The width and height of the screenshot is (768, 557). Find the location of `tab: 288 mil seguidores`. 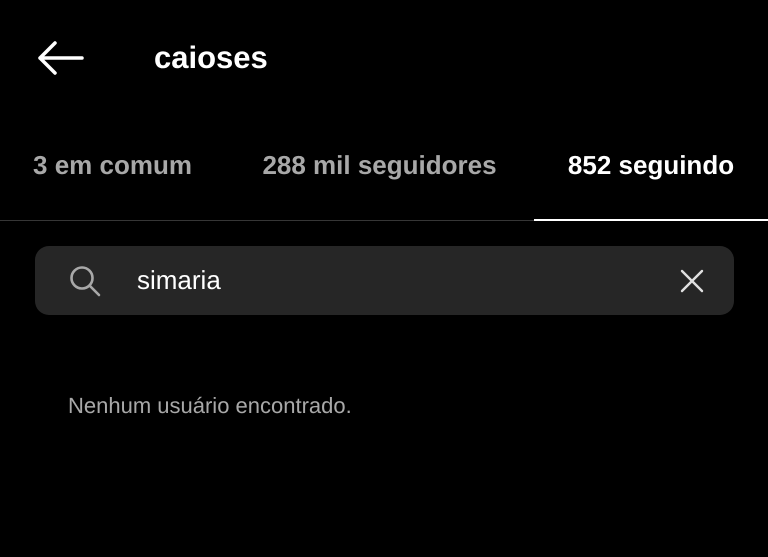

tab: 288 mil seguidores is located at coordinates (379, 168).